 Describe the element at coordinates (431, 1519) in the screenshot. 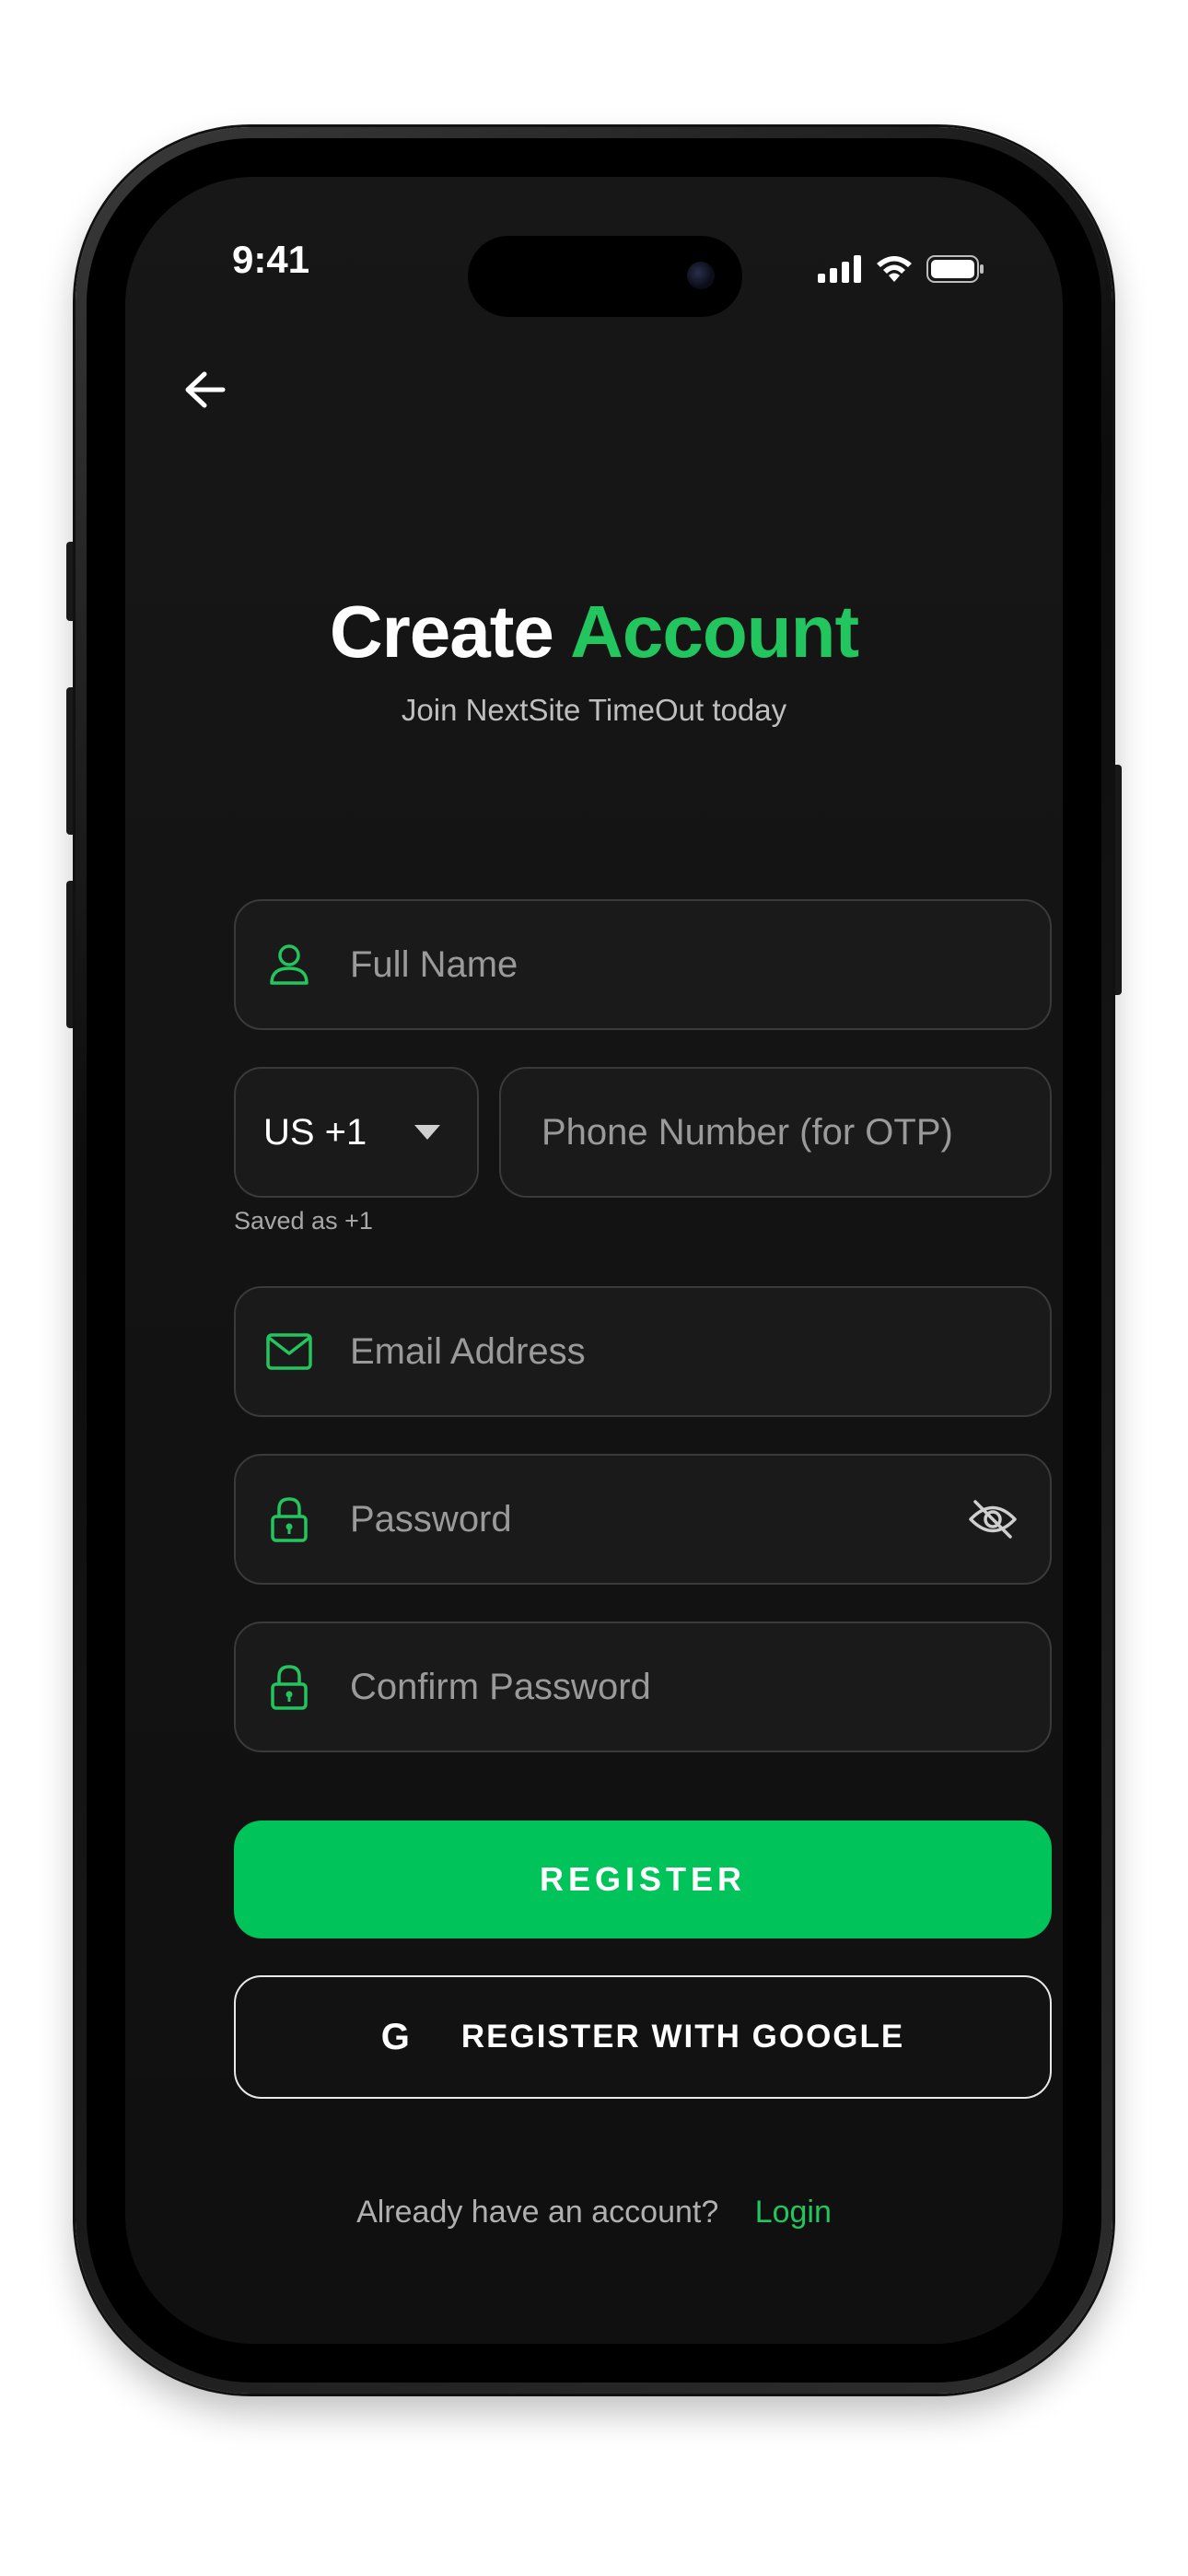

I see `password-placeholder: Password` at that location.